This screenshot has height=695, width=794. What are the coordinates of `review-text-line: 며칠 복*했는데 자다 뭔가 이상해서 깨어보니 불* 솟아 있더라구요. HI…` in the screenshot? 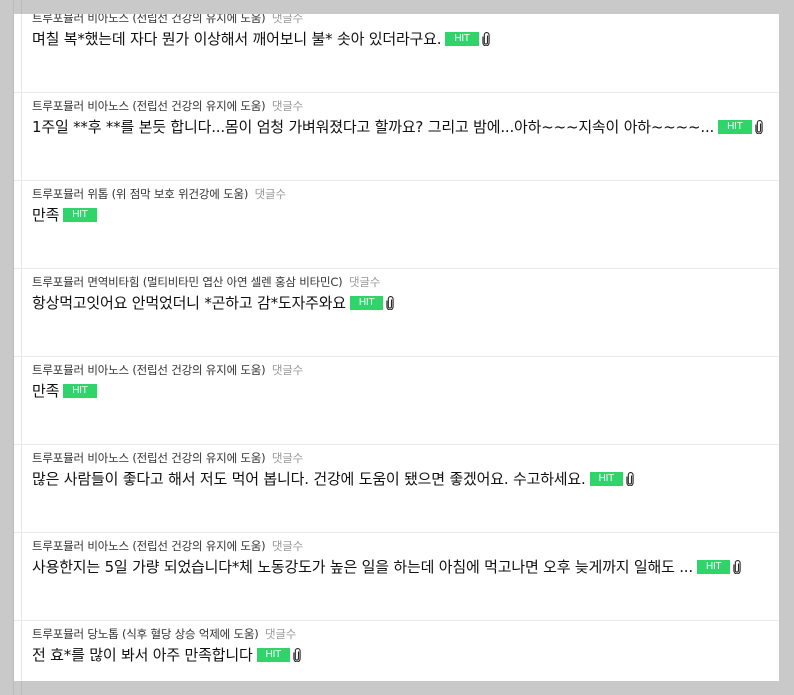 It's located at (405, 38).